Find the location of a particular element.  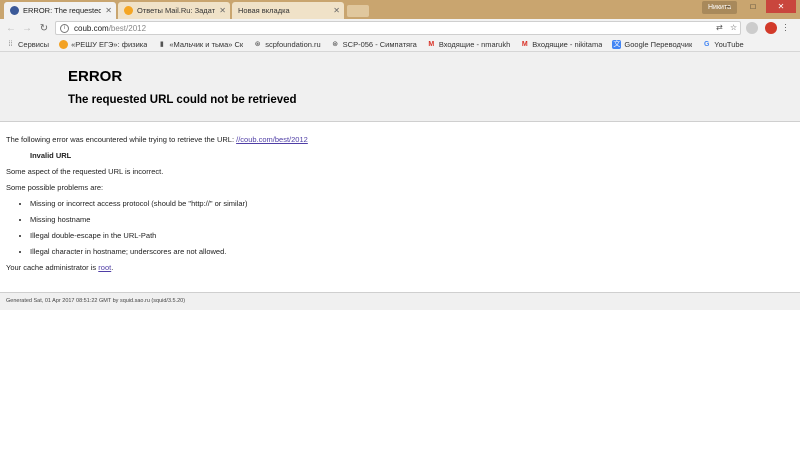

tab-mailru-answers: Ответы Mail.Ru: Задать ✕ is located at coordinates (174, 10).